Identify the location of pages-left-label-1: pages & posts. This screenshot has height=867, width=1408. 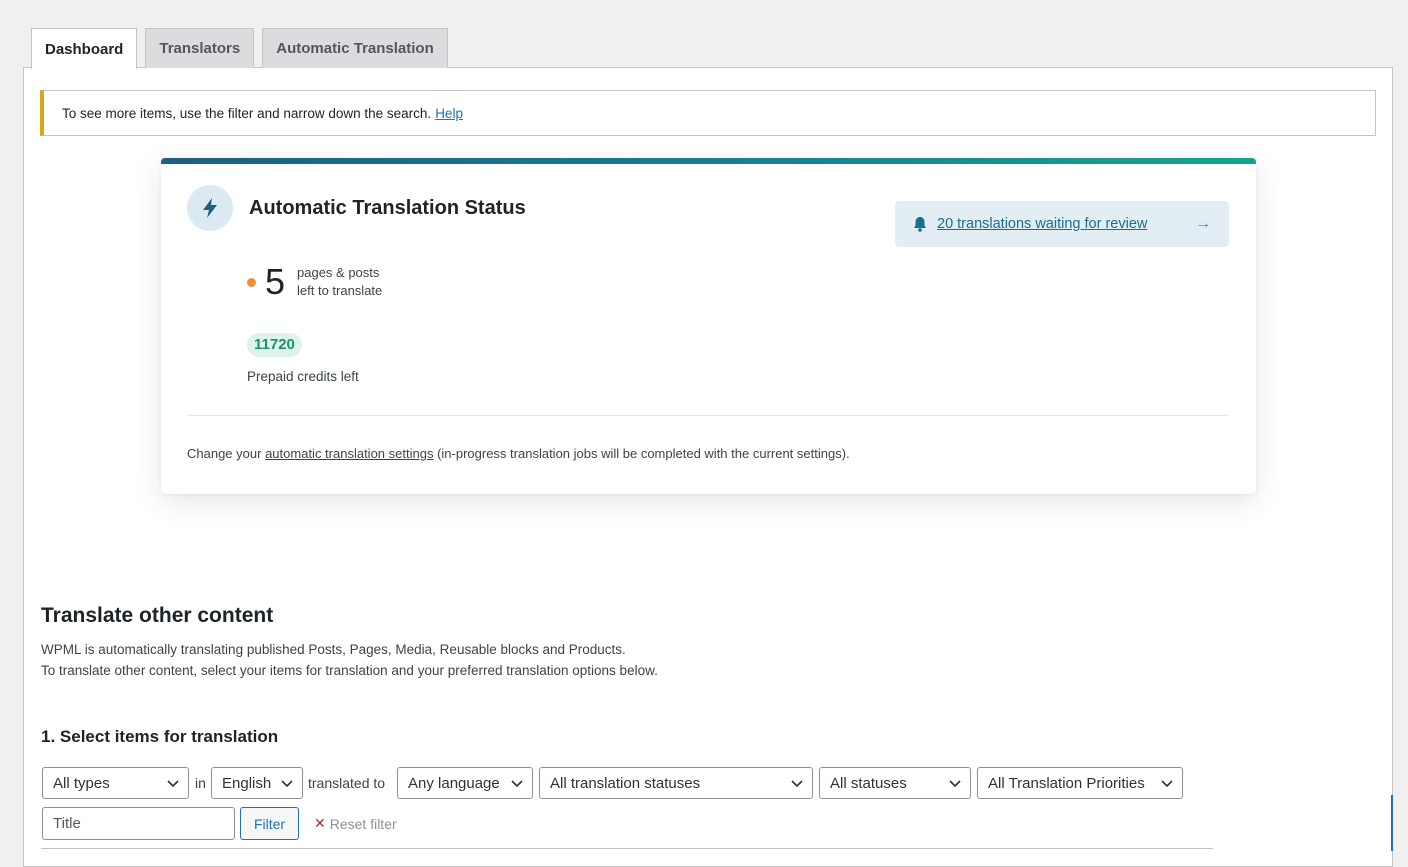
(338, 272).